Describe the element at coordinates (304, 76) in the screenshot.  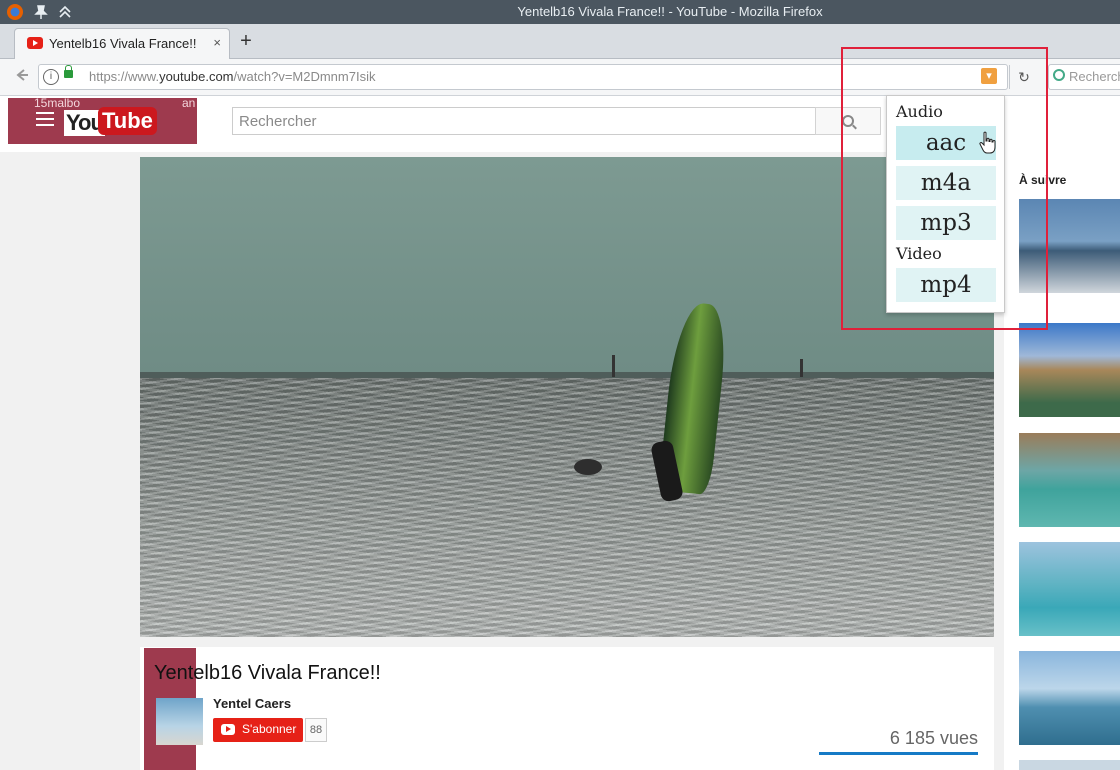
I see `url-path: /watch?v=M2Dmnm7Isik` at that location.